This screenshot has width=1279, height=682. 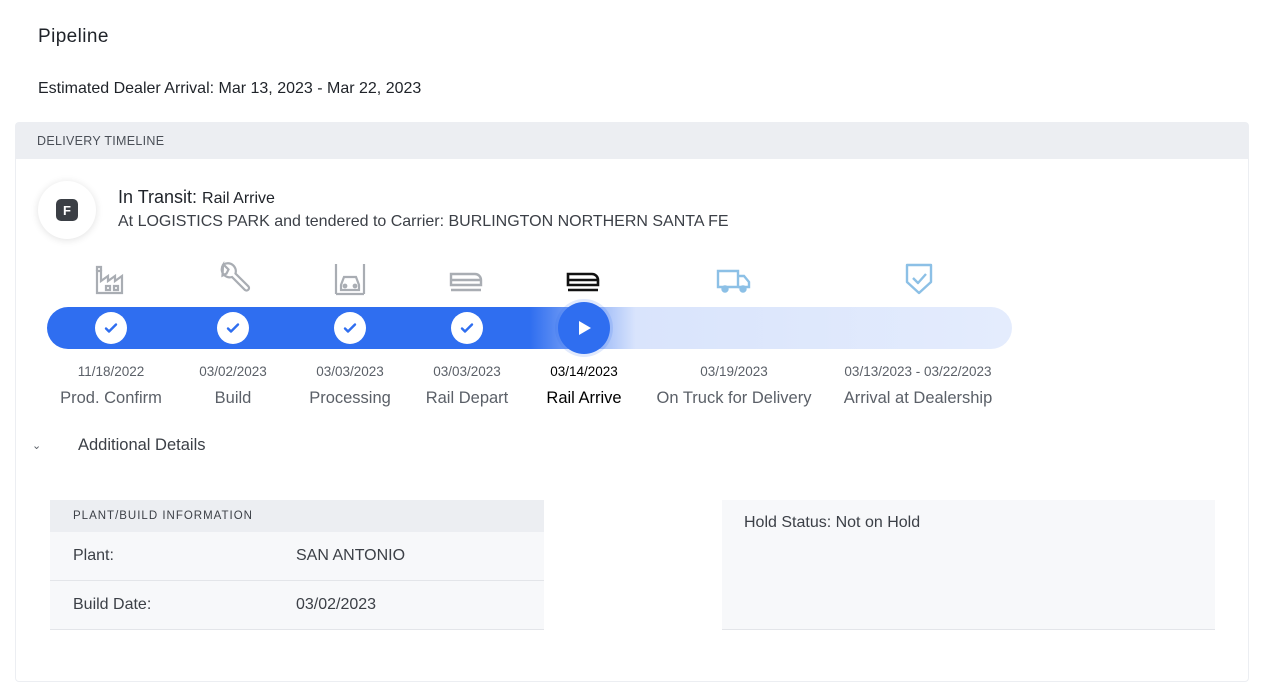 What do you see at coordinates (584, 279) in the screenshot?
I see `train-icon-active` at bounding box center [584, 279].